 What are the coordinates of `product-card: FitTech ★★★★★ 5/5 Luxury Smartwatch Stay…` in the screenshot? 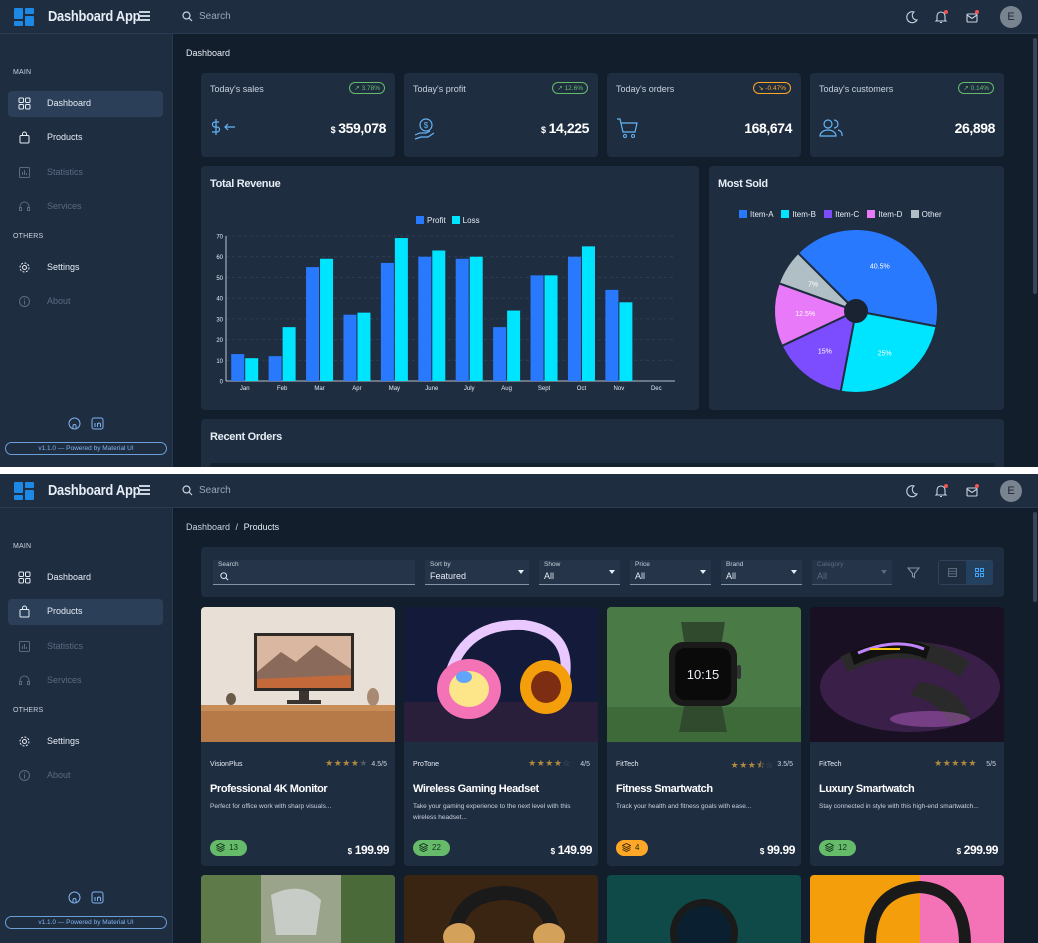 It's located at (907, 736).